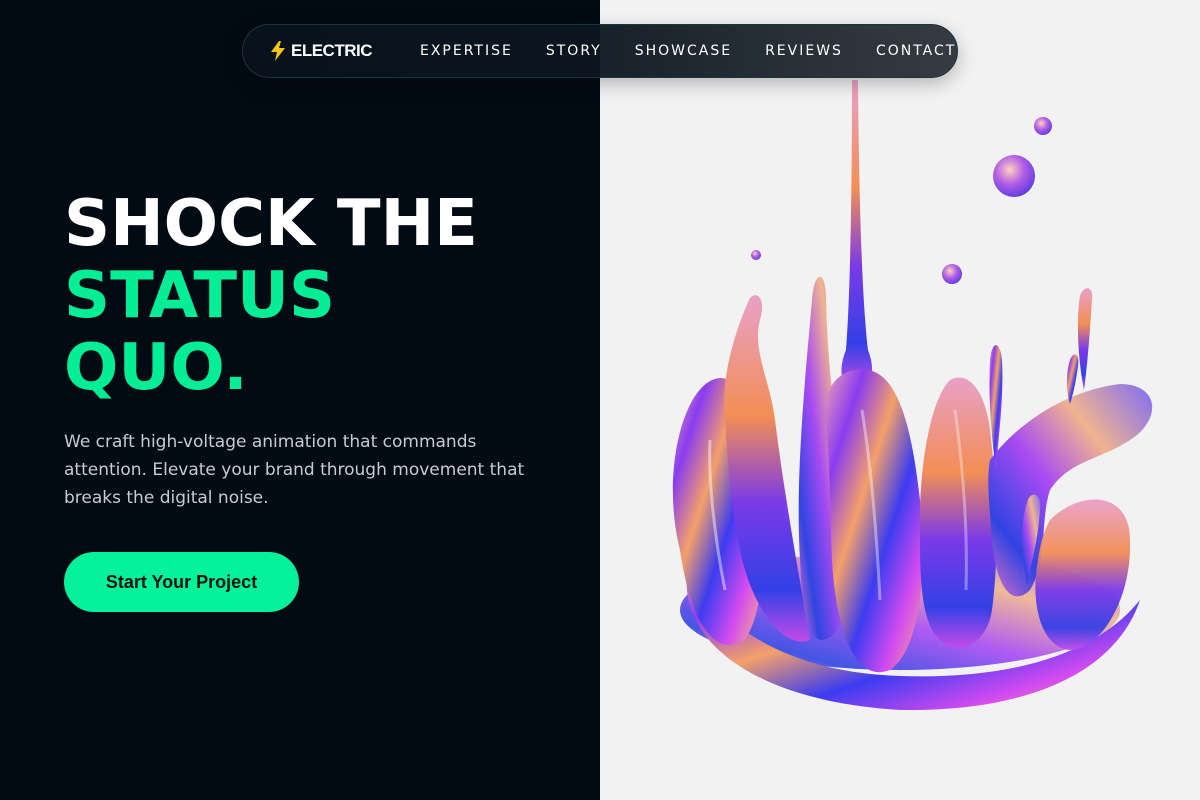 This screenshot has height=800, width=1200. I want to click on lightning-bolt-icon, so click(278, 51).